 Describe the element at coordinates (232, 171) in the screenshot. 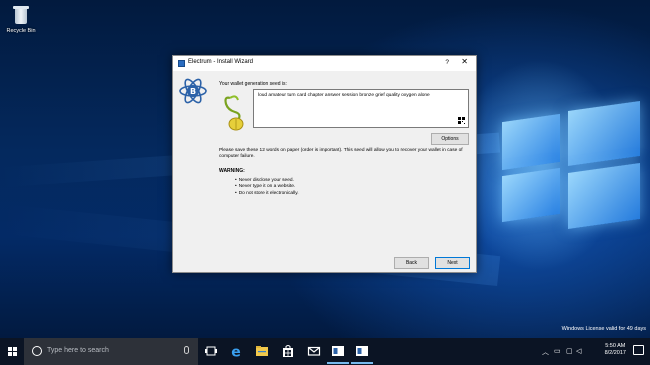

I see `warning-title: WARNING:` at that location.